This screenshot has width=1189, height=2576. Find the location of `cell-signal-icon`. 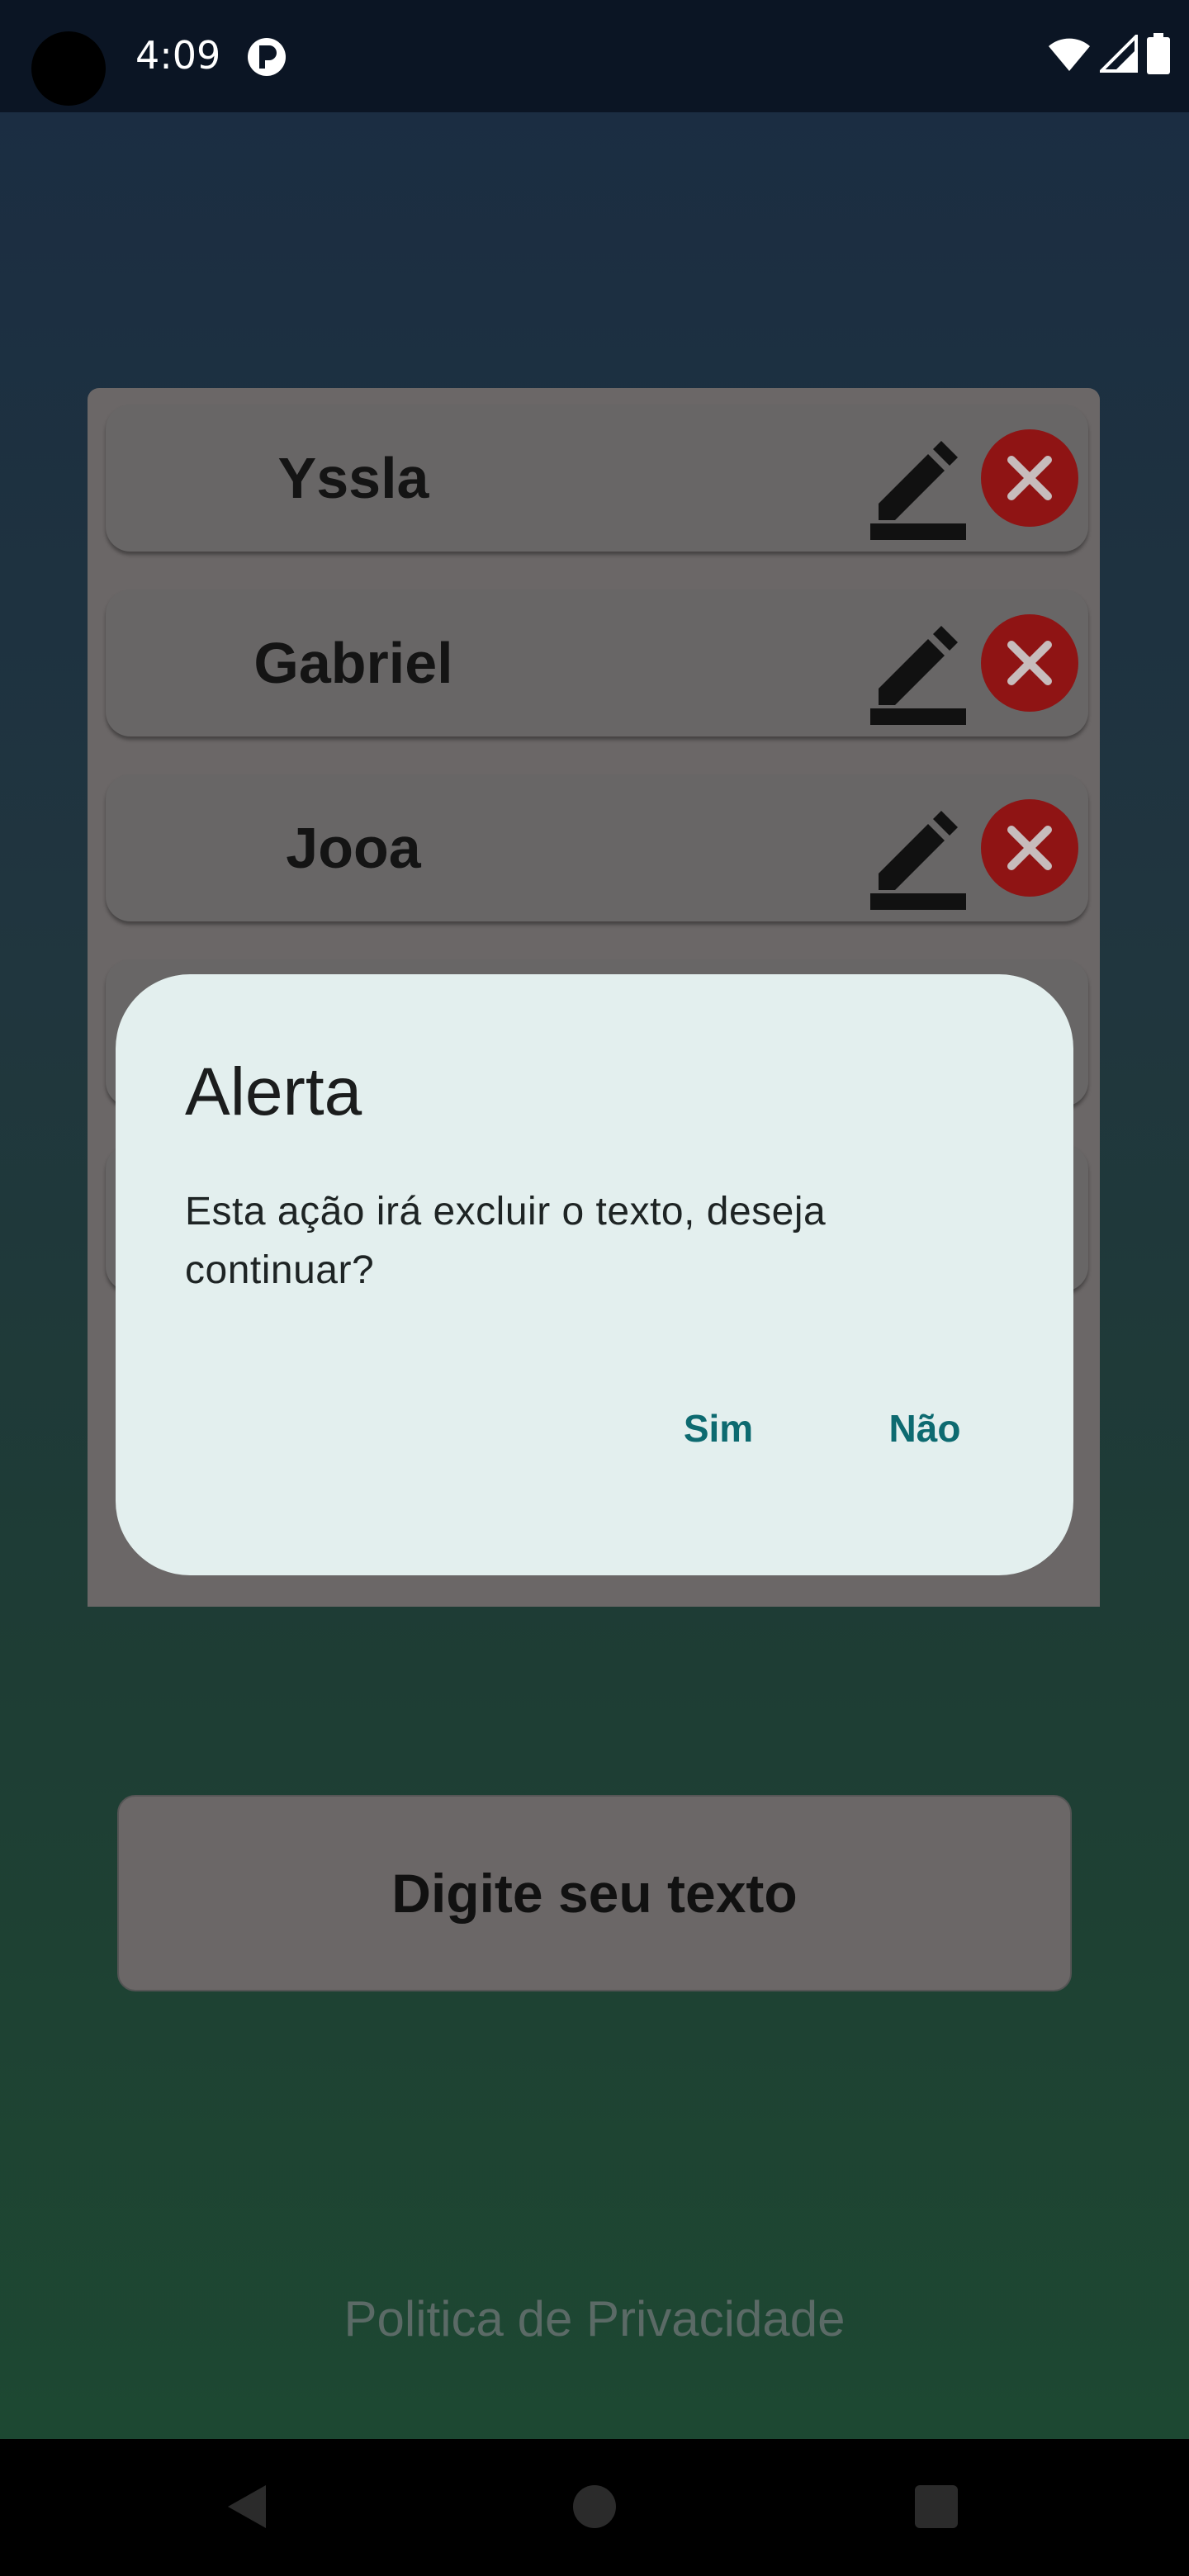

cell-signal-icon is located at coordinates (1119, 54).